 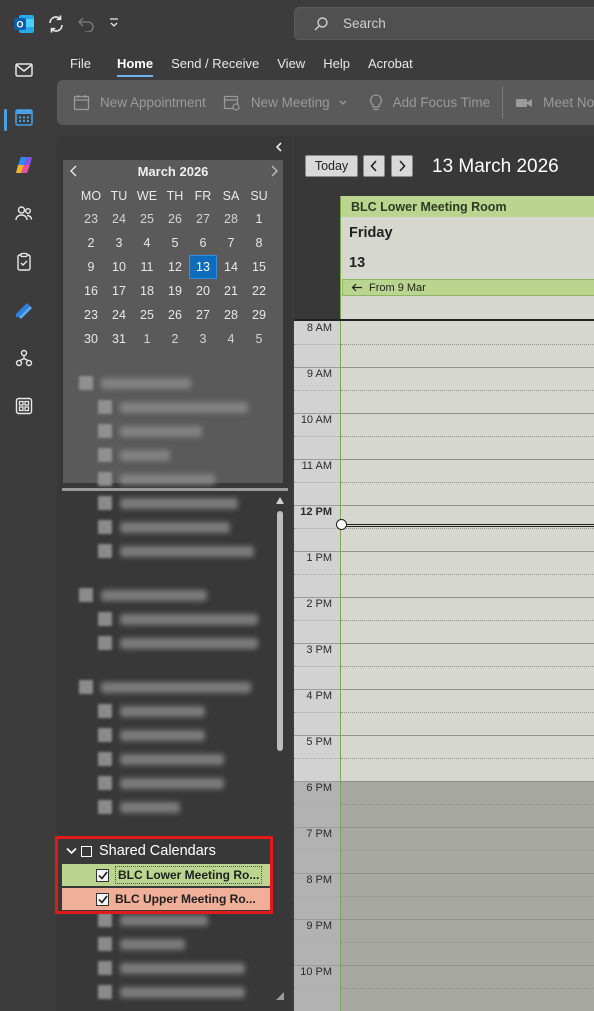 What do you see at coordinates (135, 64) in the screenshot?
I see `tab-home: Home` at bounding box center [135, 64].